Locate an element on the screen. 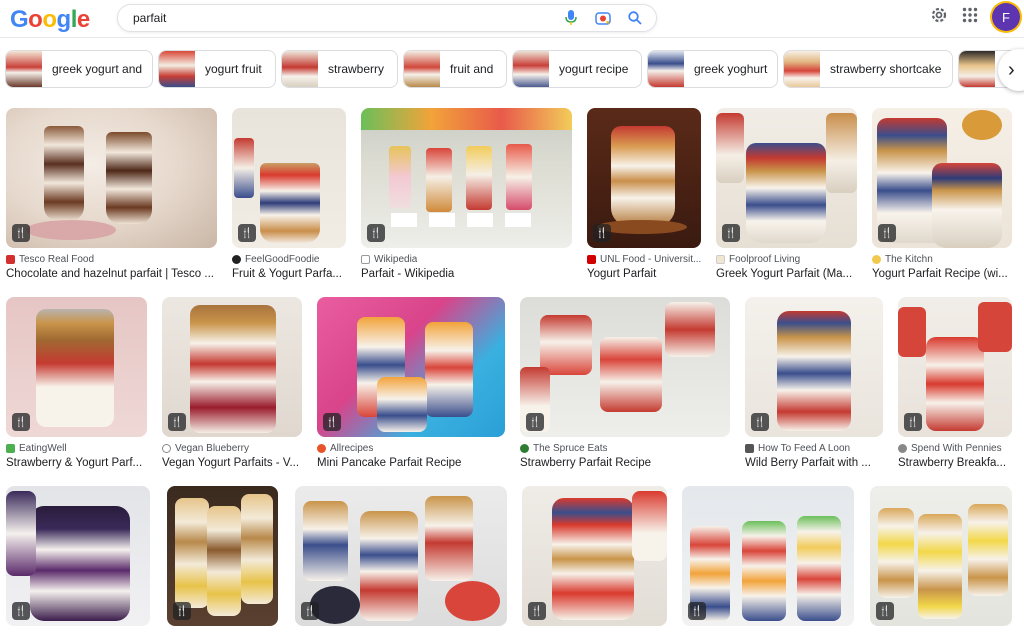  chip-label: yogurt fruit is located at coordinates (233, 69).